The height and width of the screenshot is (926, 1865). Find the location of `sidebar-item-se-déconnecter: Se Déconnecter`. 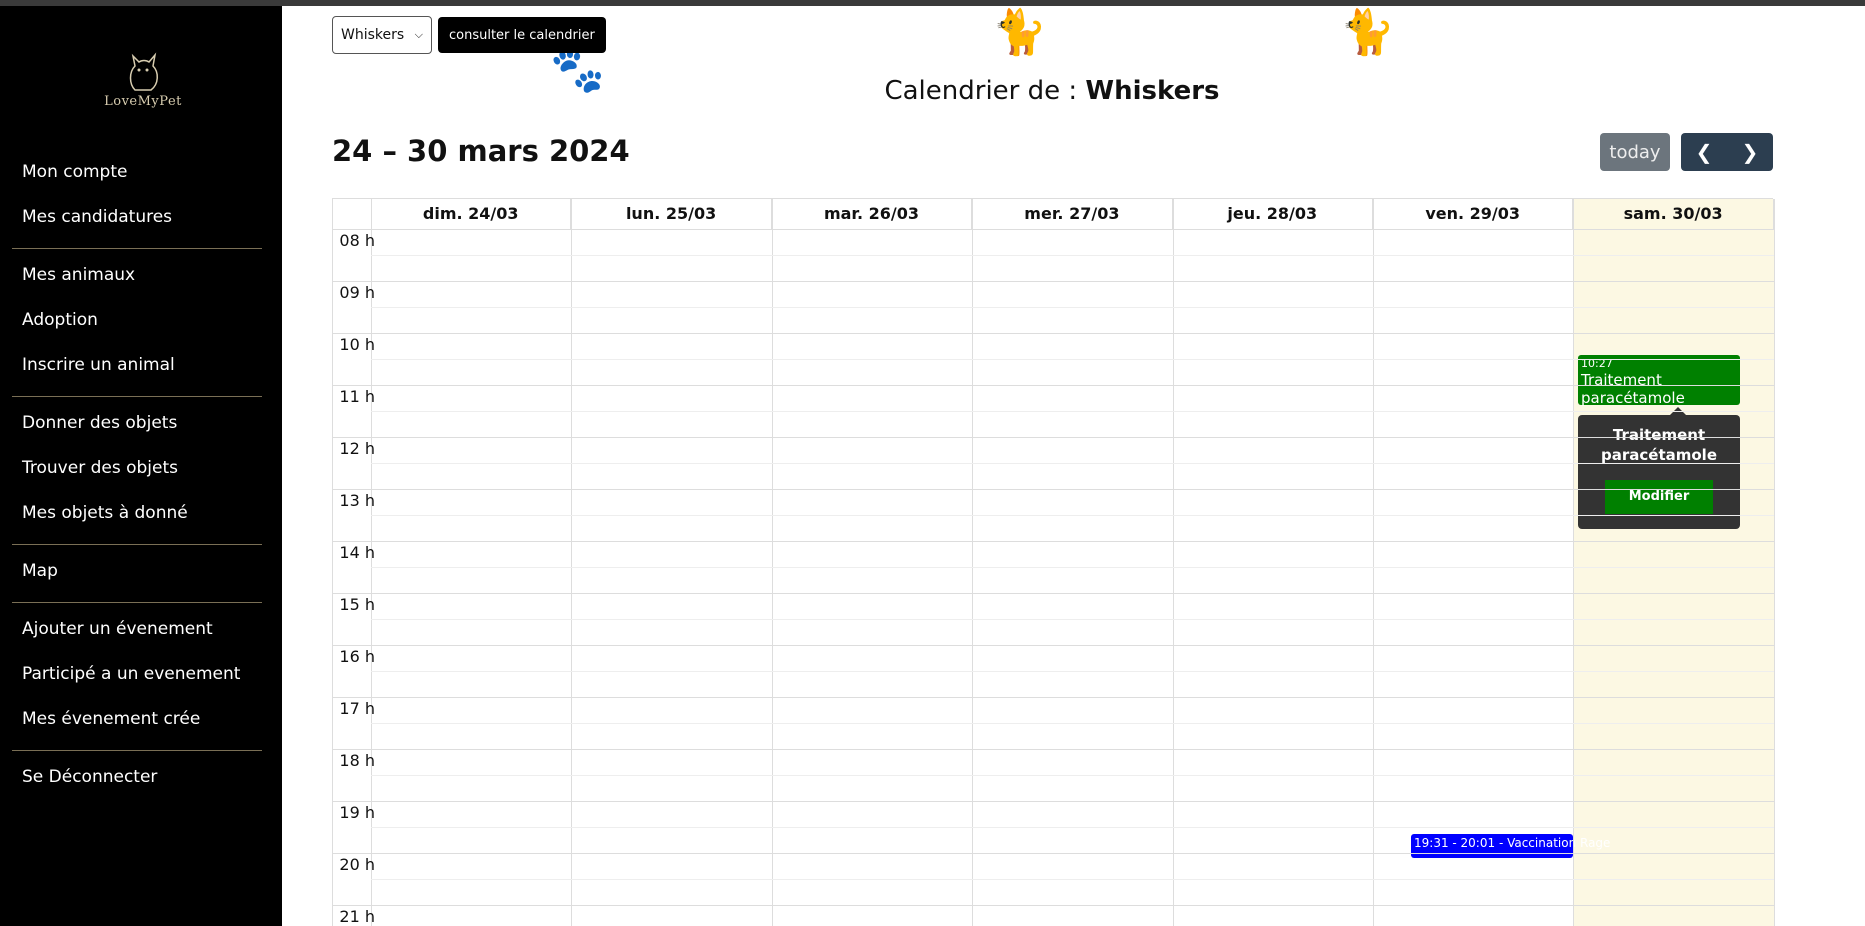

sidebar-item-se-déconnecter: Se Déconnecter is located at coordinates (137, 777).